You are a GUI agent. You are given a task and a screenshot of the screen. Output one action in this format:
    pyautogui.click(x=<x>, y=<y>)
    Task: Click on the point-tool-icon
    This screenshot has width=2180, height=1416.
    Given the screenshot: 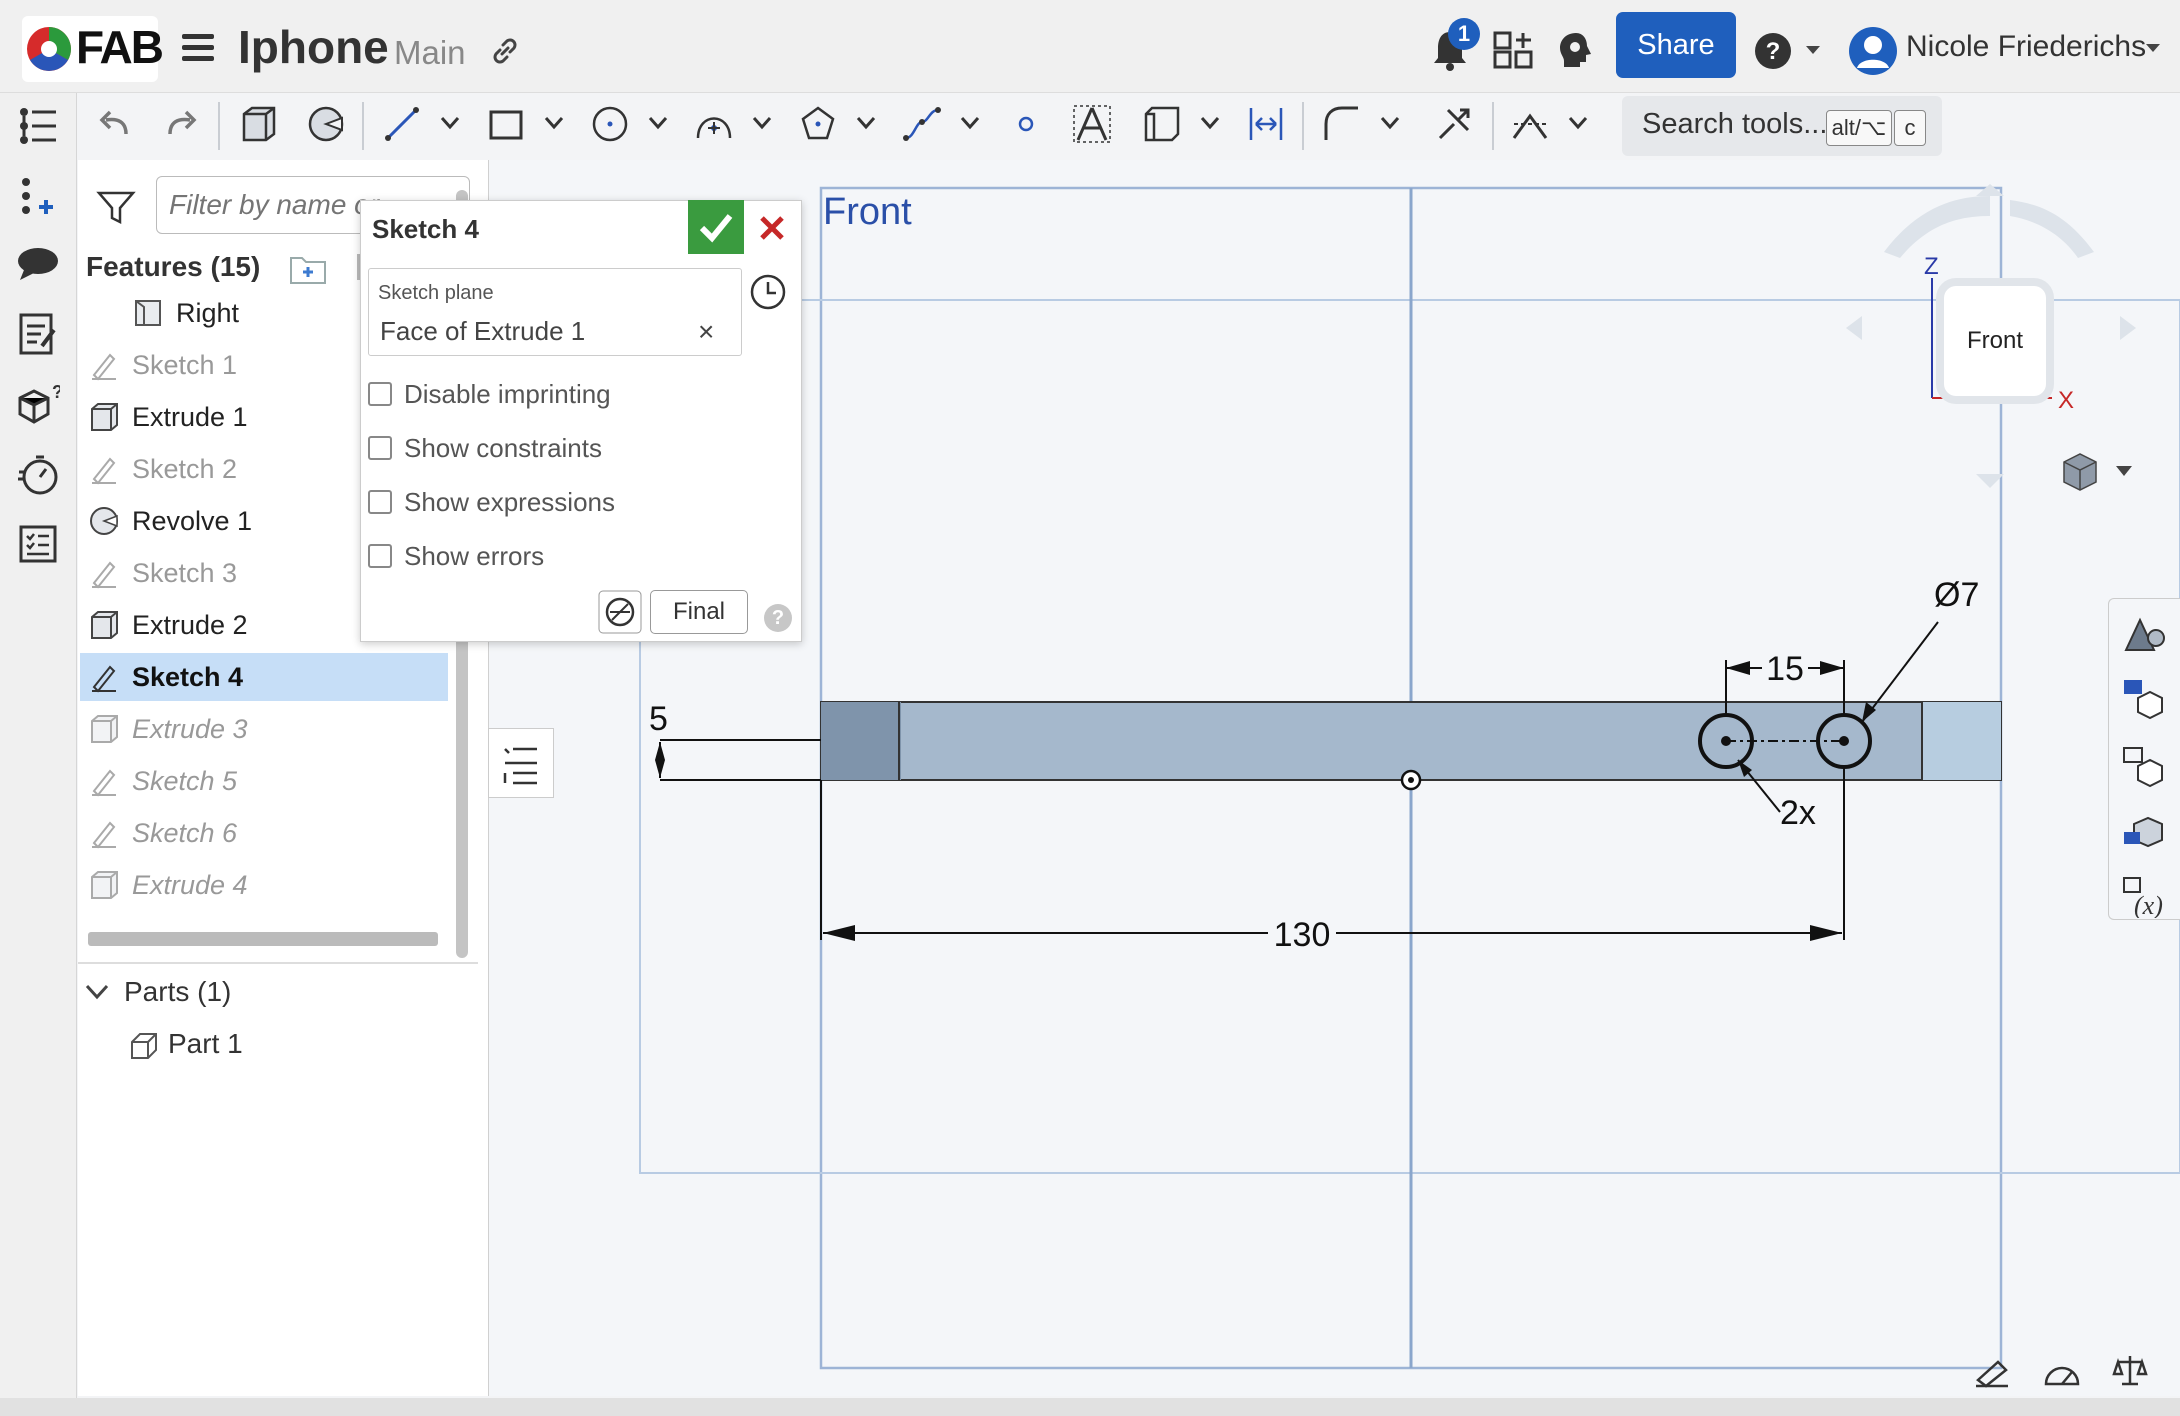 What is the action you would take?
    pyautogui.click(x=1026, y=124)
    